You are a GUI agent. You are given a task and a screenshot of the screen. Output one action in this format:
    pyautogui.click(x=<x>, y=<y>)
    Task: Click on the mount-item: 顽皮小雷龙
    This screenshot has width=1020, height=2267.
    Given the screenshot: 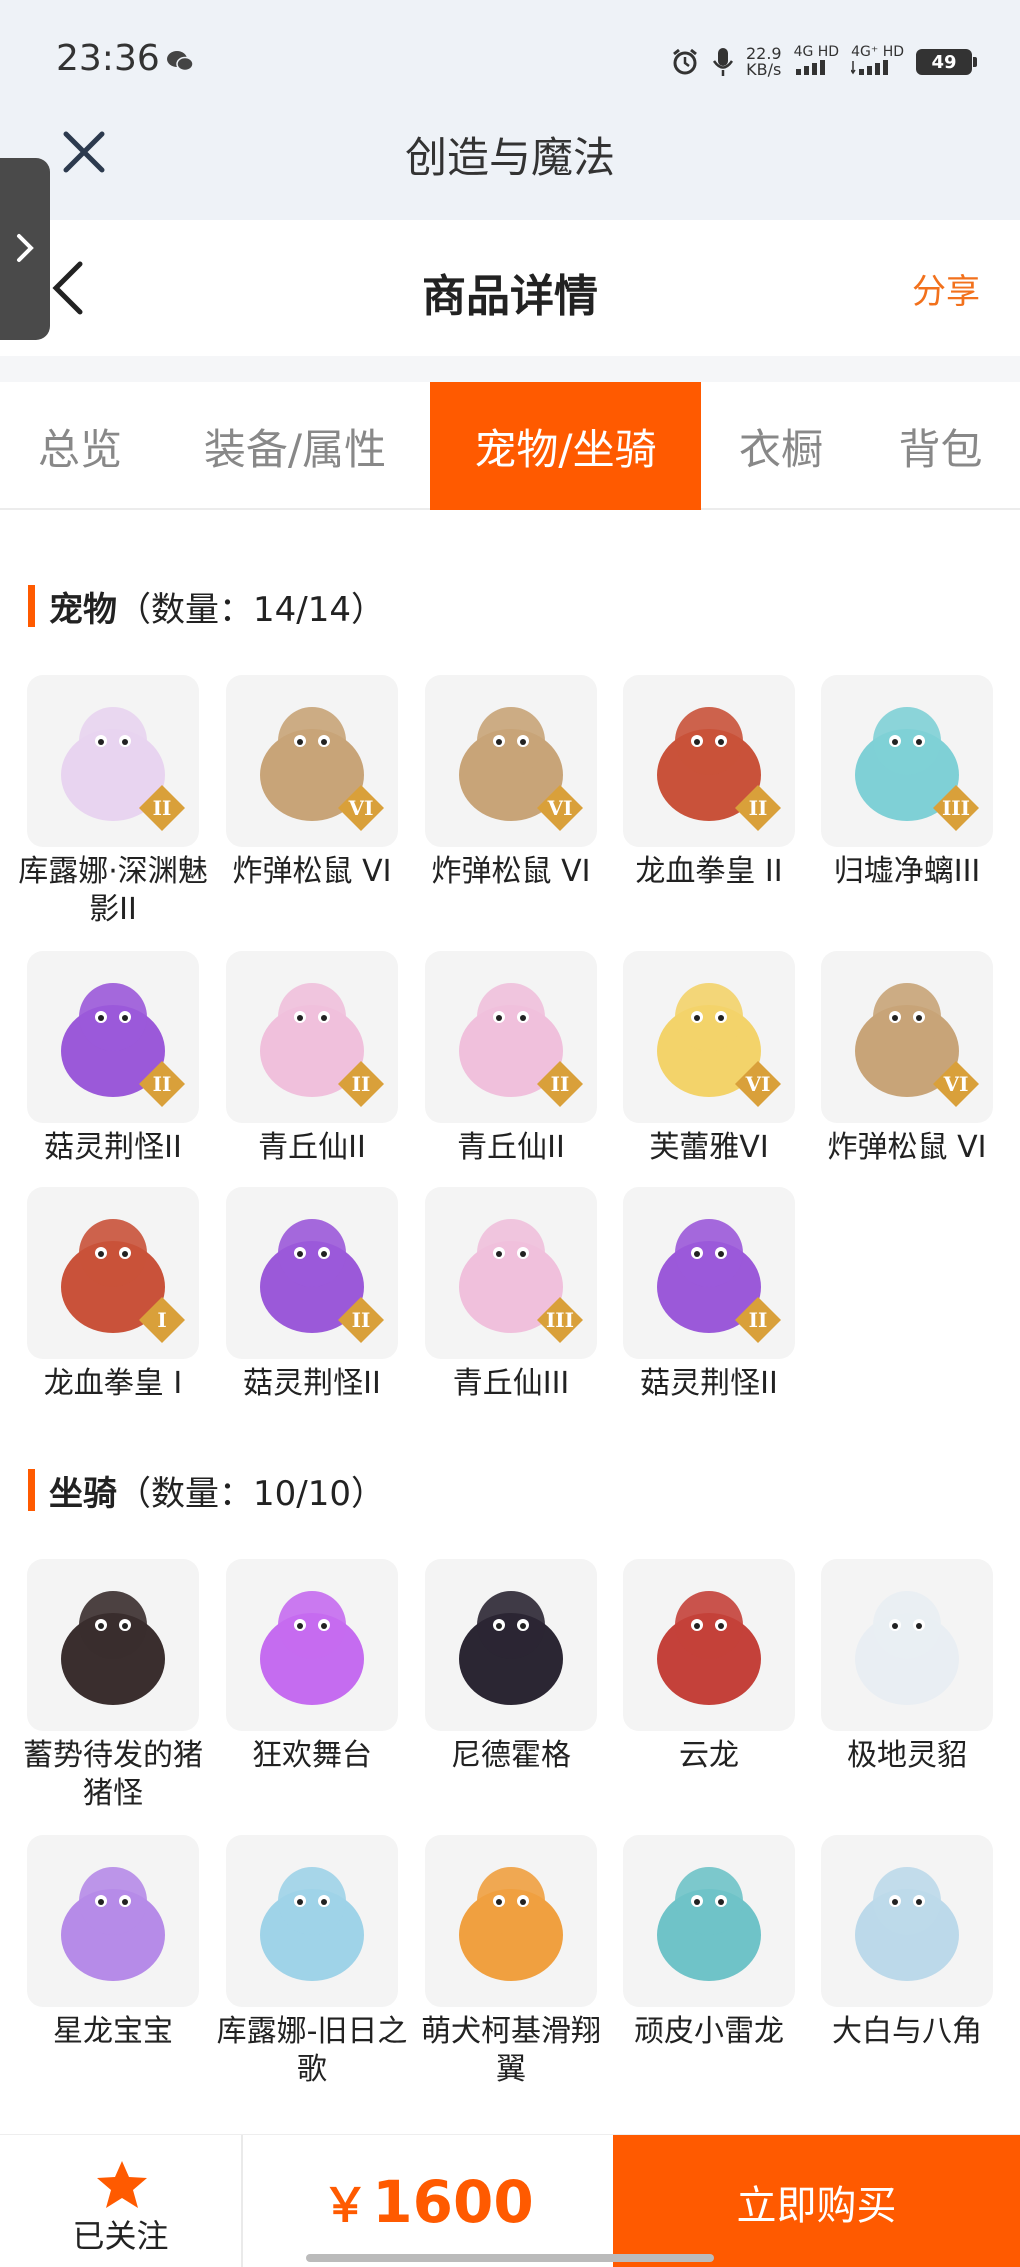 What is the action you would take?
    pyautogui.click(x=712, y=1943)
    